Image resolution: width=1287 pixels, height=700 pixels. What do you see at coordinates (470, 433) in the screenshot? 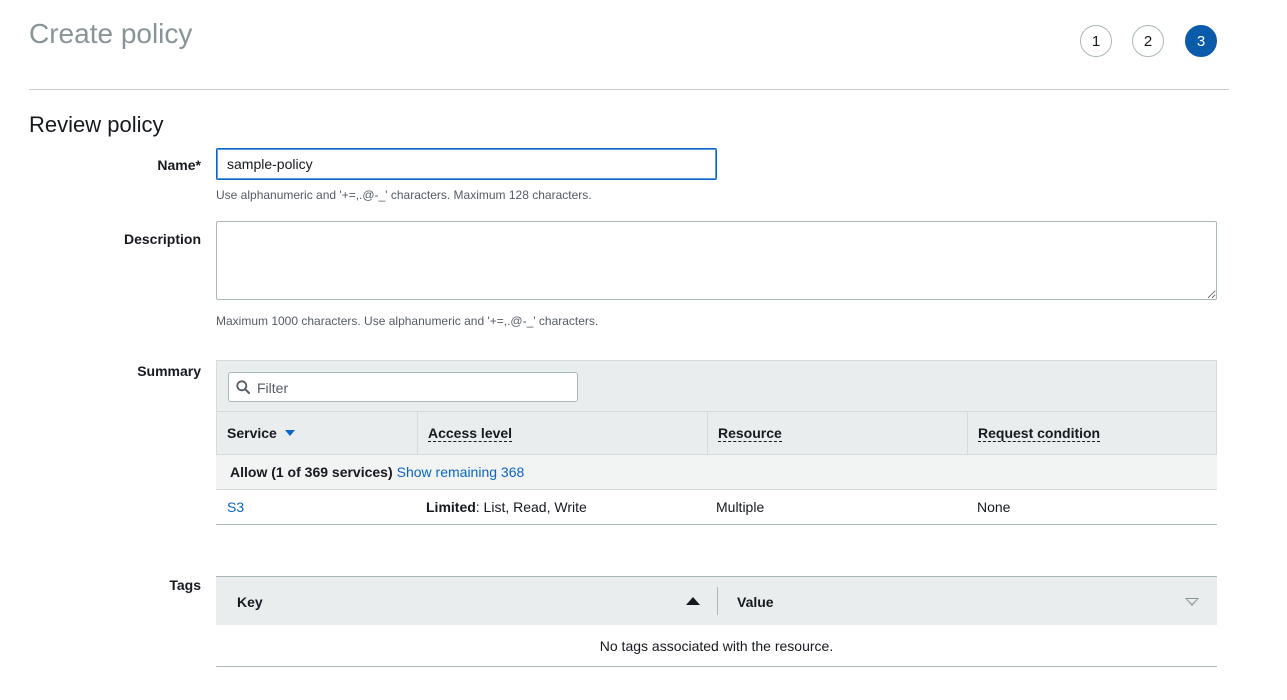
I see `column-header-access-level-label: Access level` at bounding box center [470, 433].